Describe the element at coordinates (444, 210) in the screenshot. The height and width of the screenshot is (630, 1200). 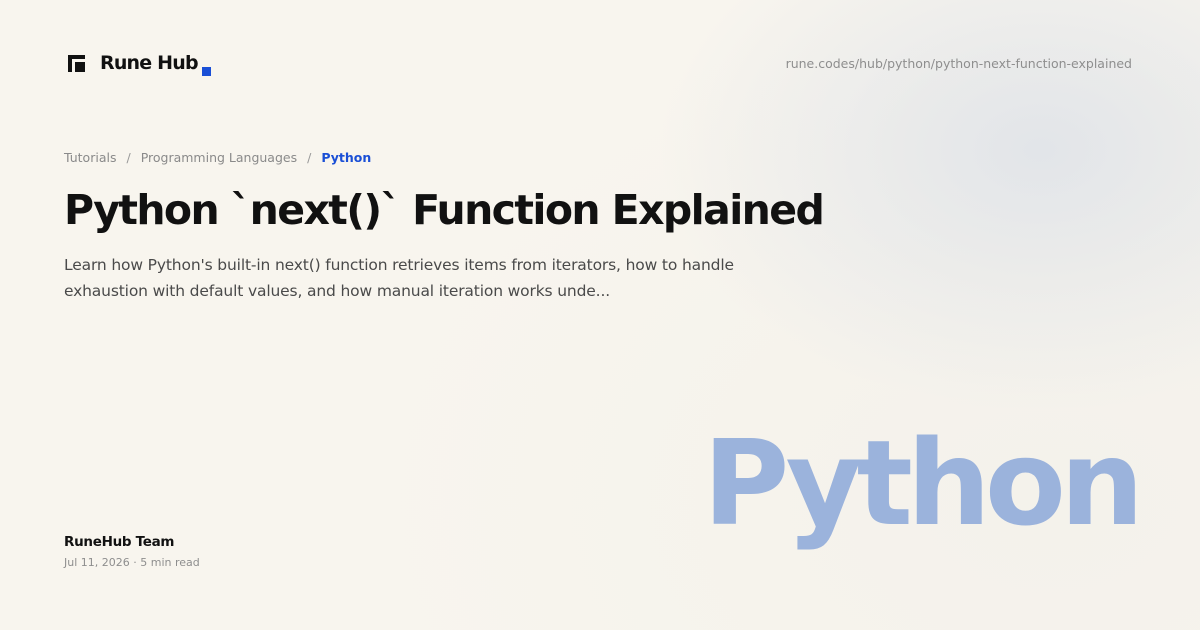
I see `page-title: Python `next()` Function Explained` at that location.